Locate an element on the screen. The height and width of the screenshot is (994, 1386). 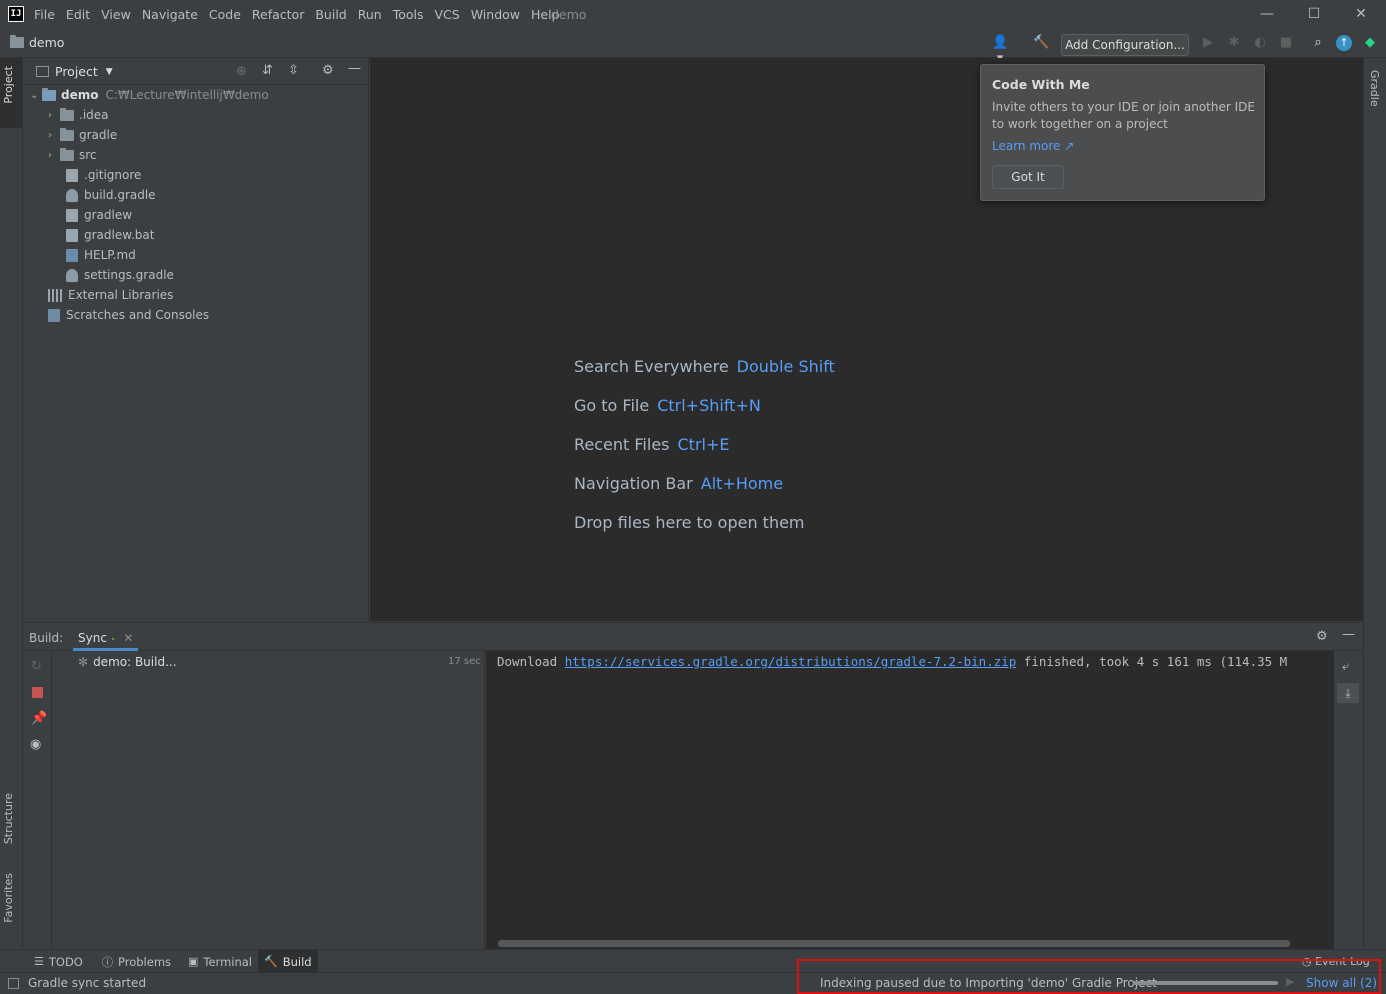
console-toolbar: ⤶ ⤓ is located at coordinates (1349, 800).